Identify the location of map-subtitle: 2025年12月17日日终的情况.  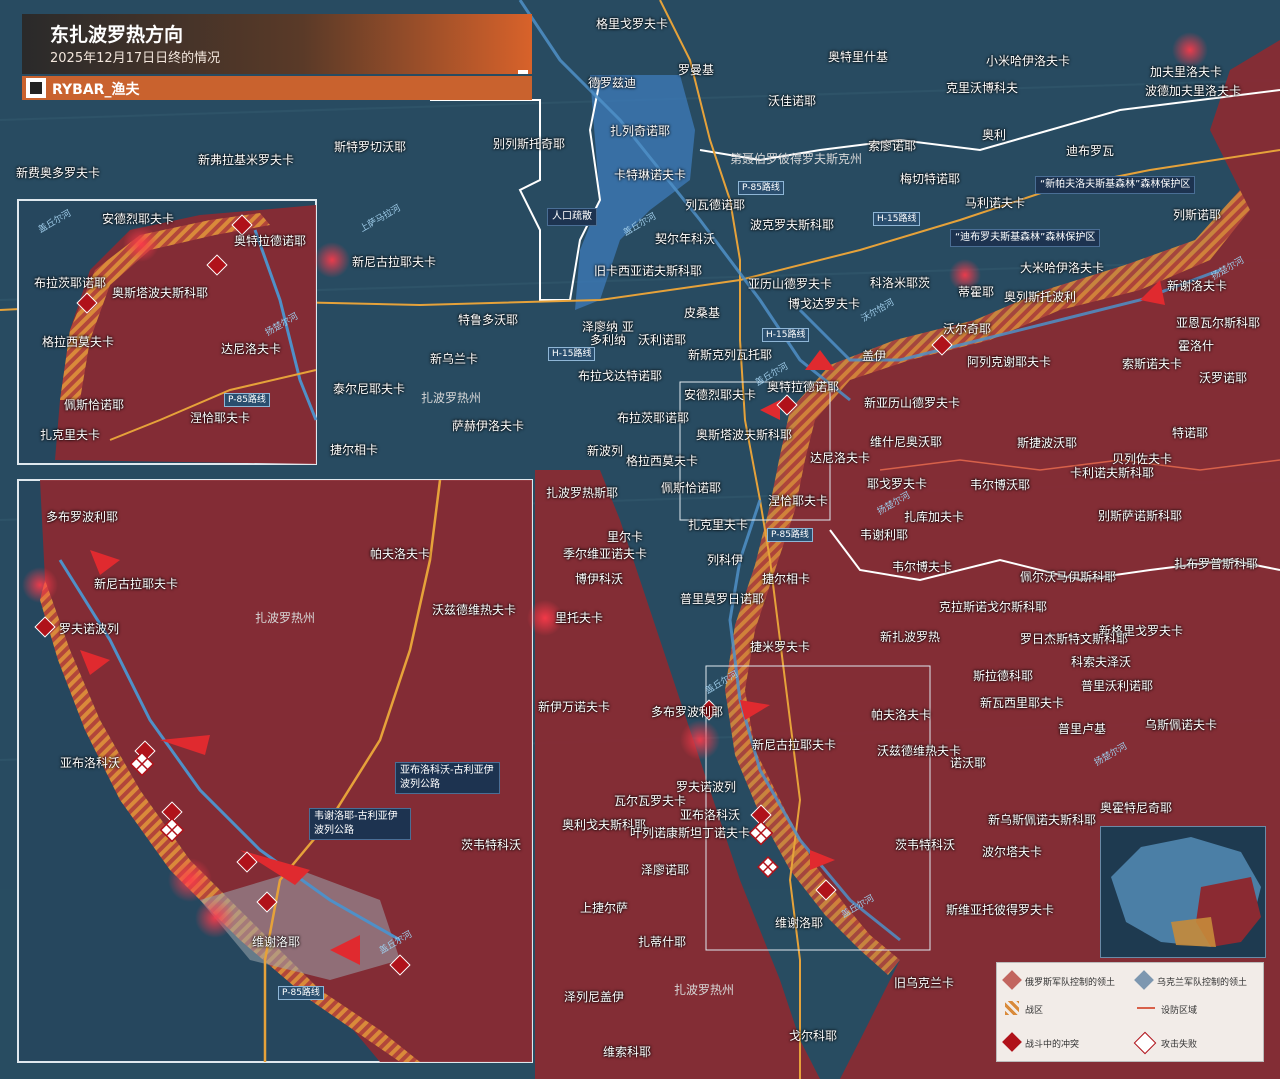
(135, 58).